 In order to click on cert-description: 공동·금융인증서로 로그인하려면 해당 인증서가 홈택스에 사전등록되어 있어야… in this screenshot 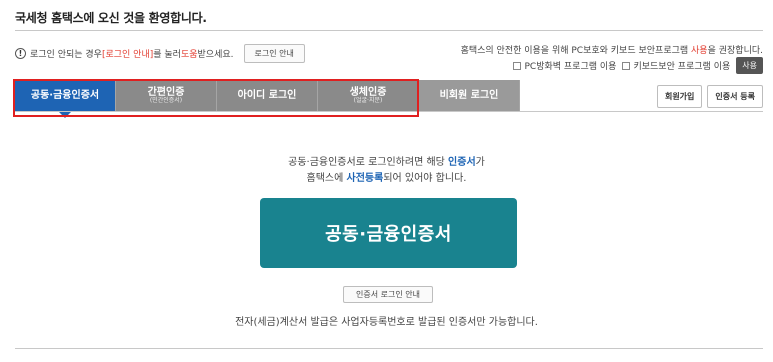, I will do `click(386, 171)`.